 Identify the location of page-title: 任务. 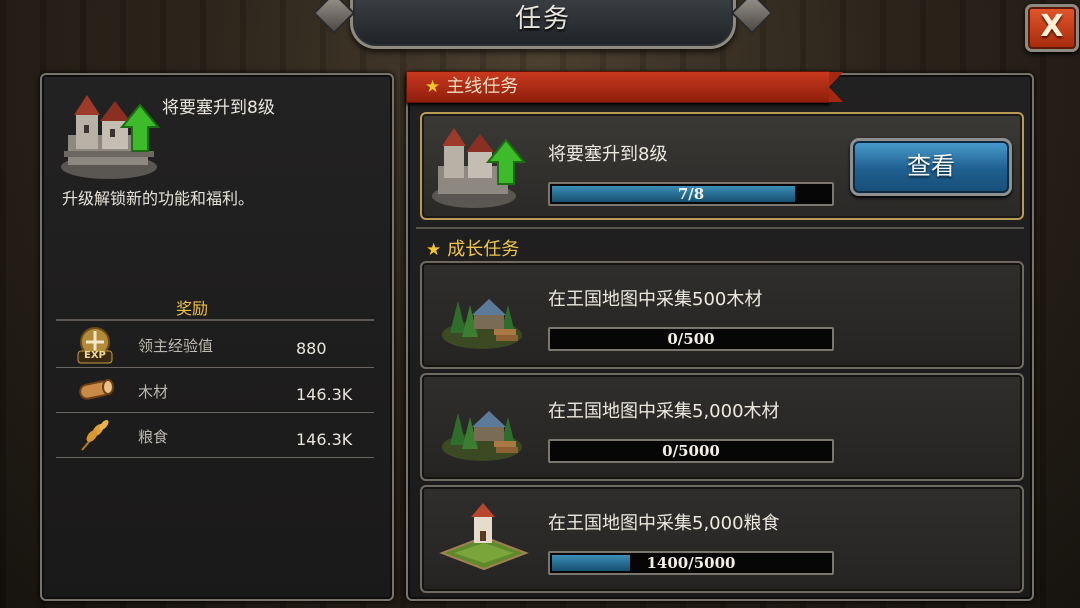
(542, 19).